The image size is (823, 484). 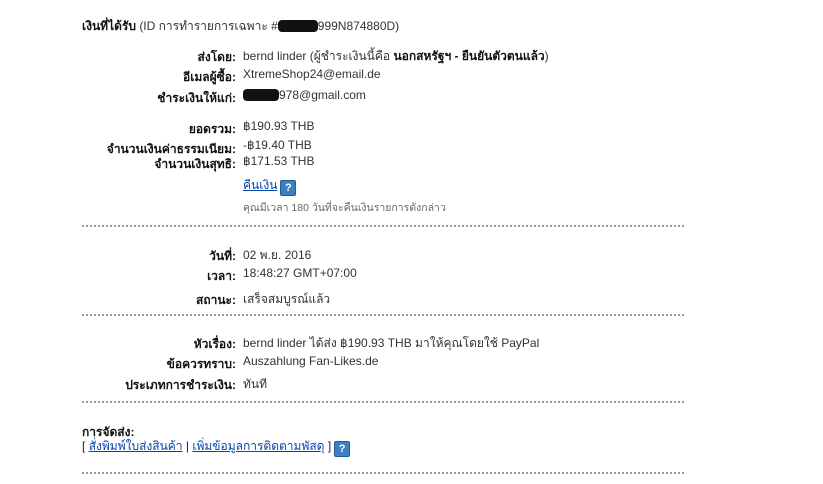 What do you see at coordinates (180, 385) in the screenshot?
I see `payment-type-label: ประเภทการชำระเงิน:` at bounding box center [180, 385].